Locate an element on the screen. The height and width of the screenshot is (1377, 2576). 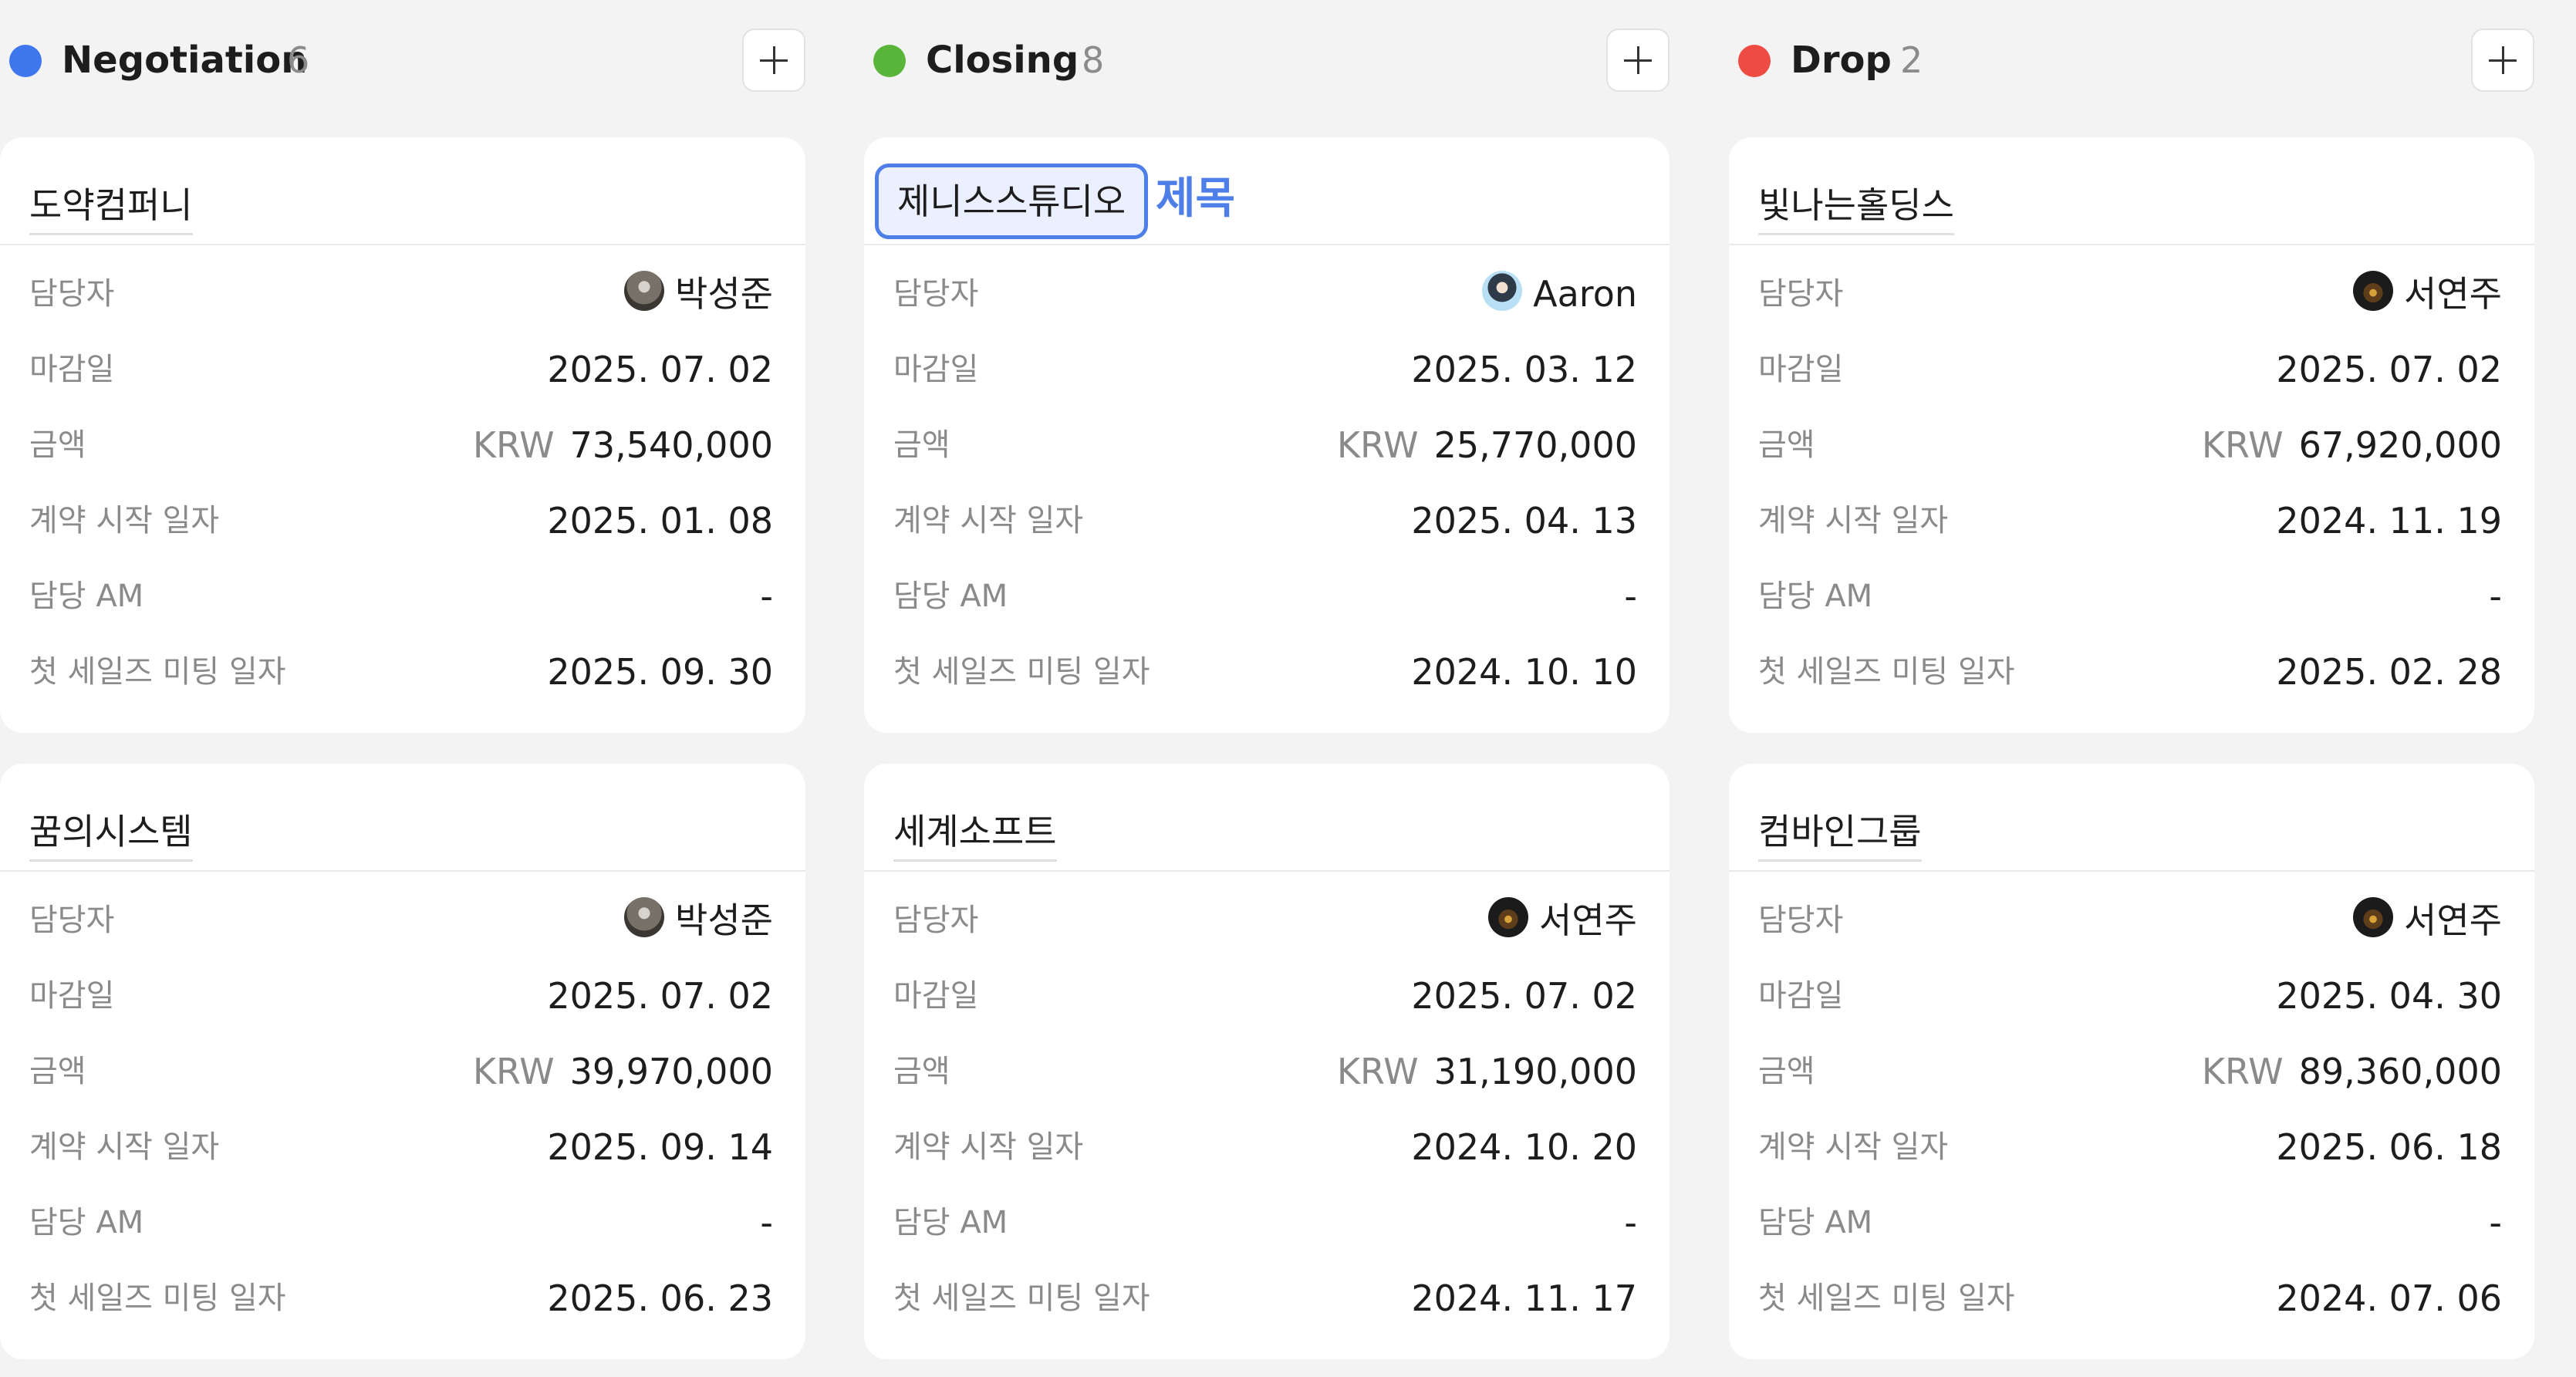
card-header: 제니스스튜디오 제목 is located at coordinates (1267, 191).